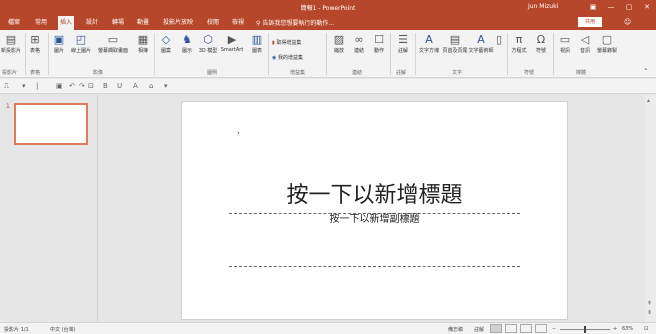 This screenshot has height=334, width=656. What do you see at coordinates (143, 39) in the screenshot?
I see `photo-album-icon: ▦` at bounding box center [143, 39].